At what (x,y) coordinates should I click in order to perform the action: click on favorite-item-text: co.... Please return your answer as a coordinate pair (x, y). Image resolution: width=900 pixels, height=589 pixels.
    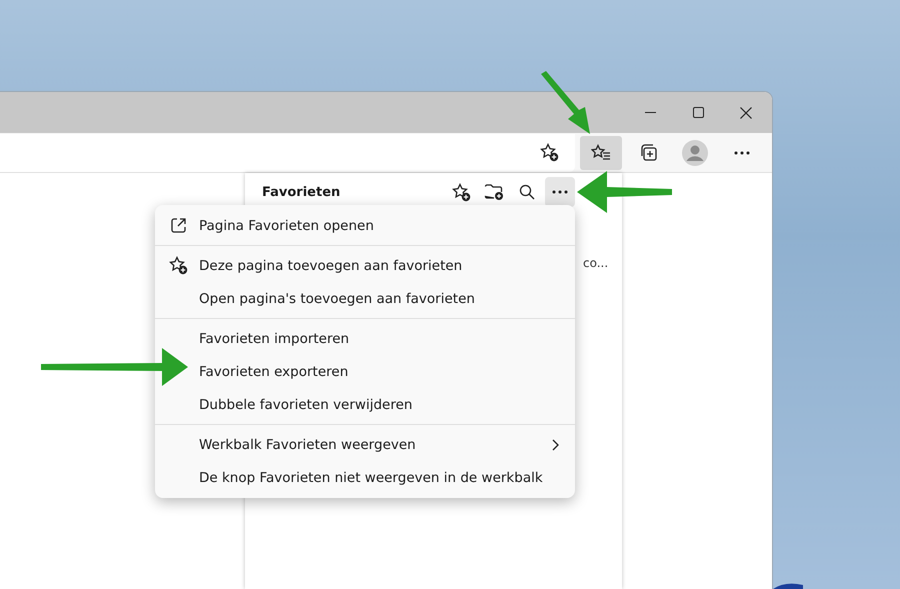
    Looking at the image, I should click on (596, 263).